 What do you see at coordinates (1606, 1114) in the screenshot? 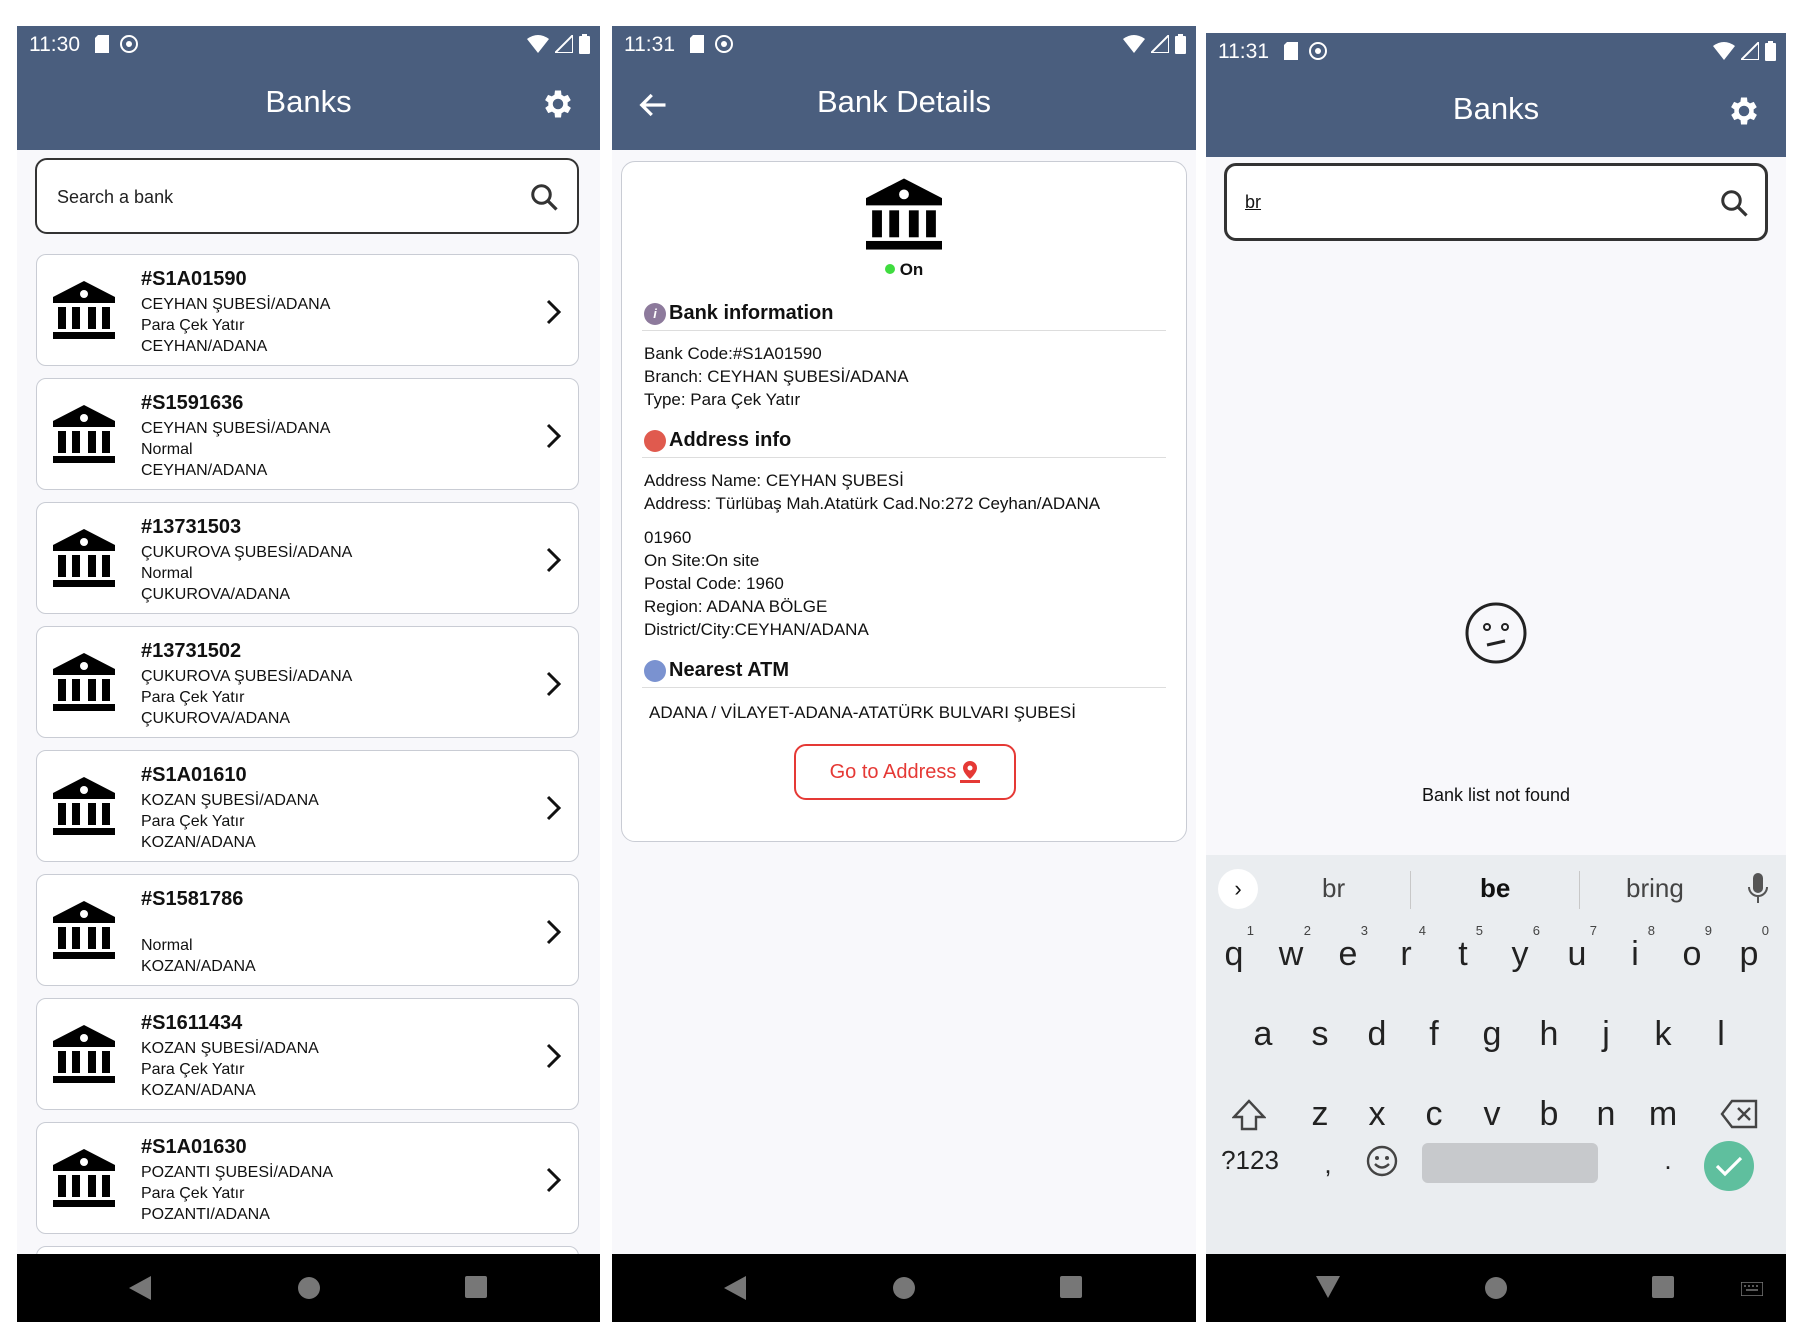
I see `key-n: n` at bounding box center [1606, 1114].